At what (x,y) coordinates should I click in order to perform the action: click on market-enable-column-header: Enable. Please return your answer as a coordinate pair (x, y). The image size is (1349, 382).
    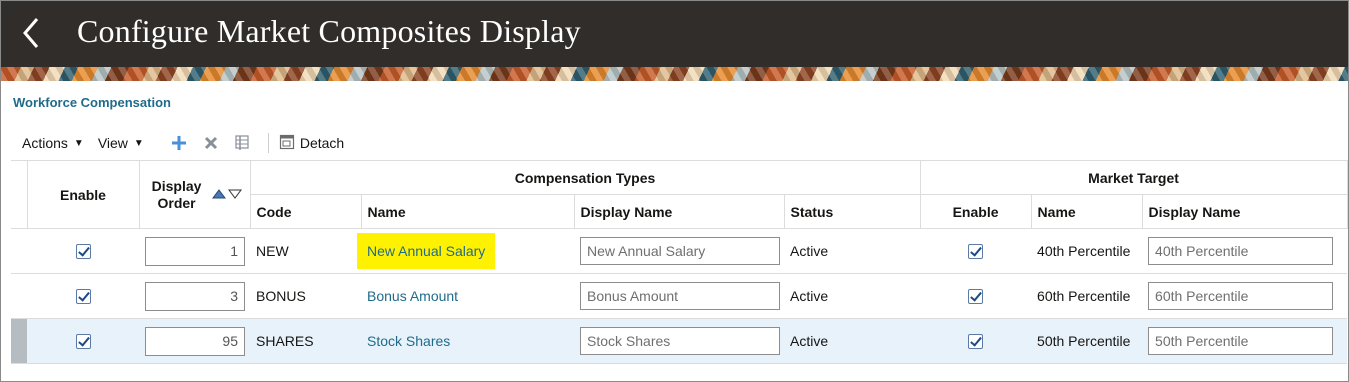
    Looking at the image, I should click on (975, 211).